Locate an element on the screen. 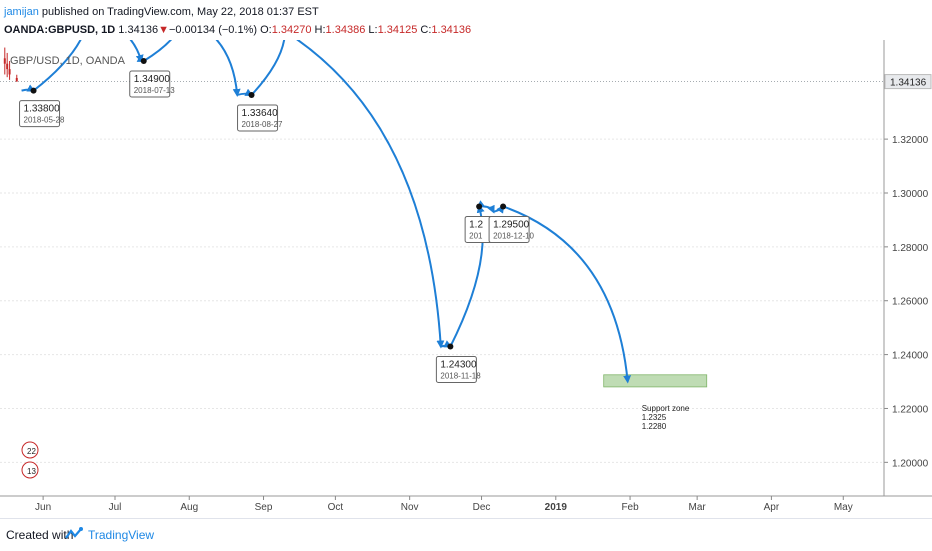 The width and height of the screenshot is (932, 551). x-tick-label: Jun is located at coordinates (43, 507).